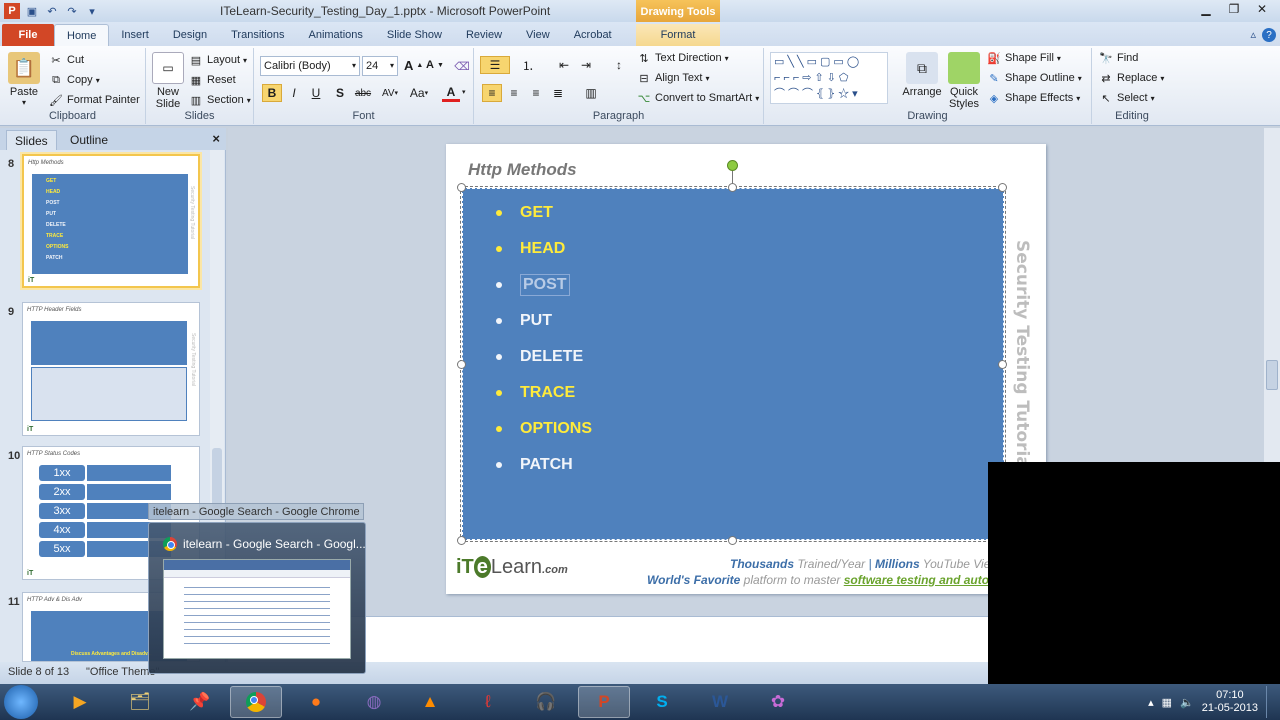  What do you see at coordinates (682, 58) in the screenshot?
I see `text-direction-button: ⇅ Text Direction ▾` at bounding box center [682, 58].